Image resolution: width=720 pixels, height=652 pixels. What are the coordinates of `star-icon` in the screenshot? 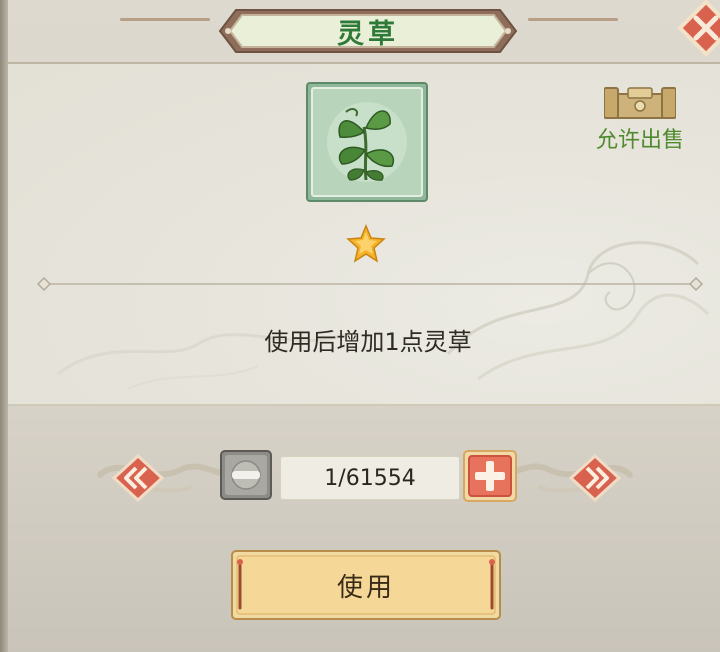 It's located at (366, 243).